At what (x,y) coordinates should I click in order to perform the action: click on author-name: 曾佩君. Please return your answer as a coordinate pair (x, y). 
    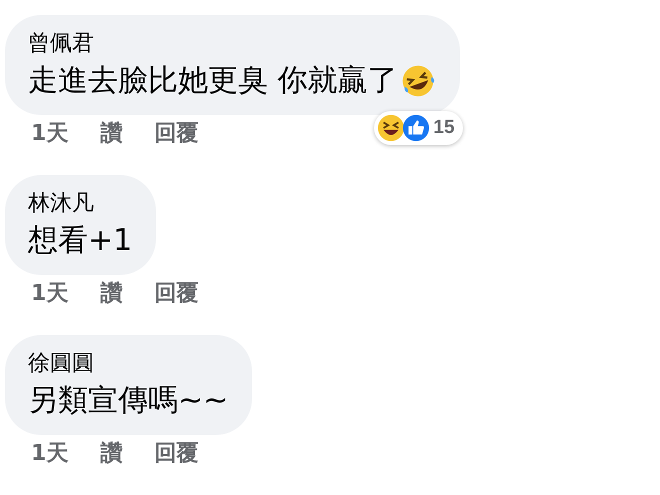
    Looking at the image, I should click on (232, 44).